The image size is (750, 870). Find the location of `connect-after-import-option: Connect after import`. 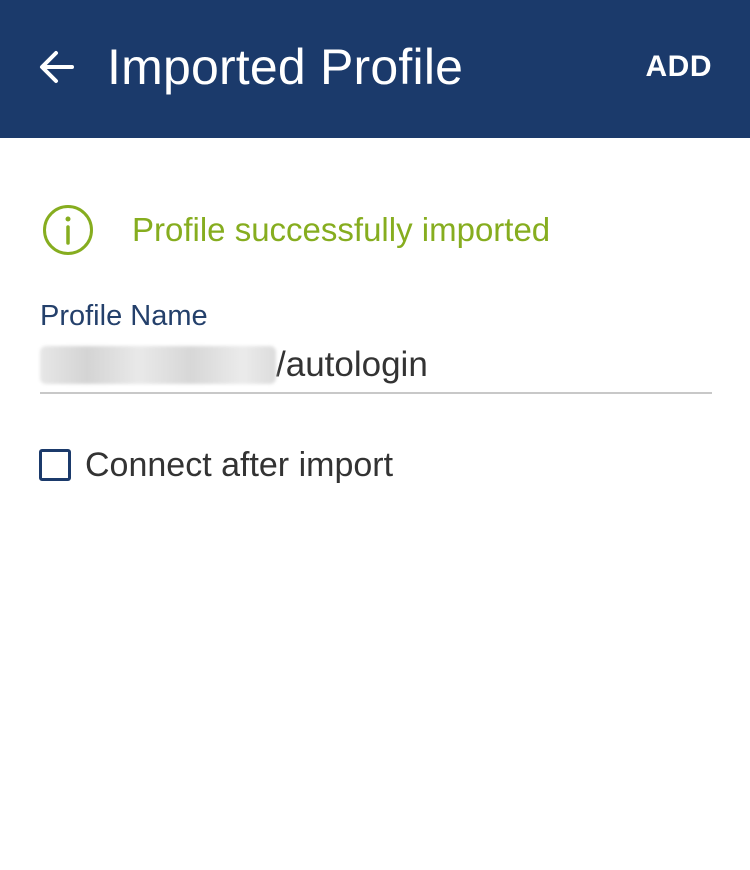

connect-after-import-option: Connect after import is located at coordinates (216, 465).